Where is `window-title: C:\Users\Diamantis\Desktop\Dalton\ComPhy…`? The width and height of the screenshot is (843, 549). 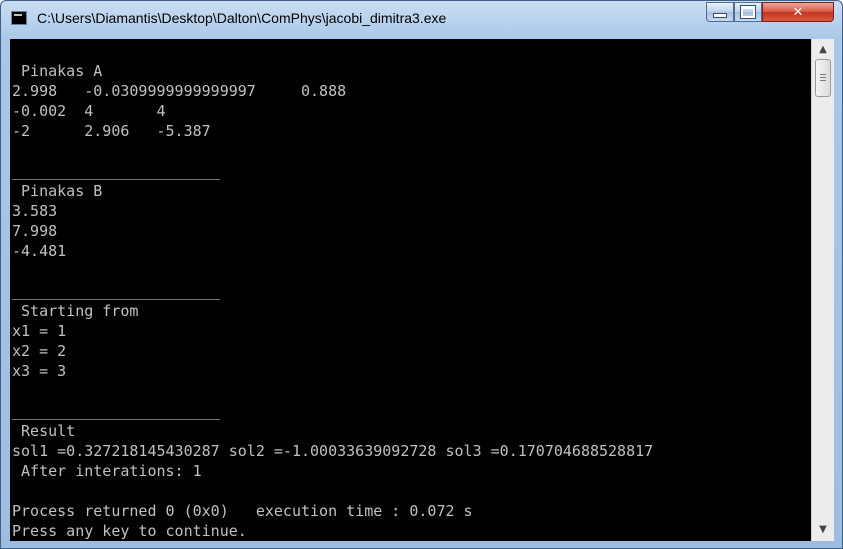
window-title: C:\Users\Diamantis\Desktop\Dalton\ComPhy… is located at coordinates (242, 18).